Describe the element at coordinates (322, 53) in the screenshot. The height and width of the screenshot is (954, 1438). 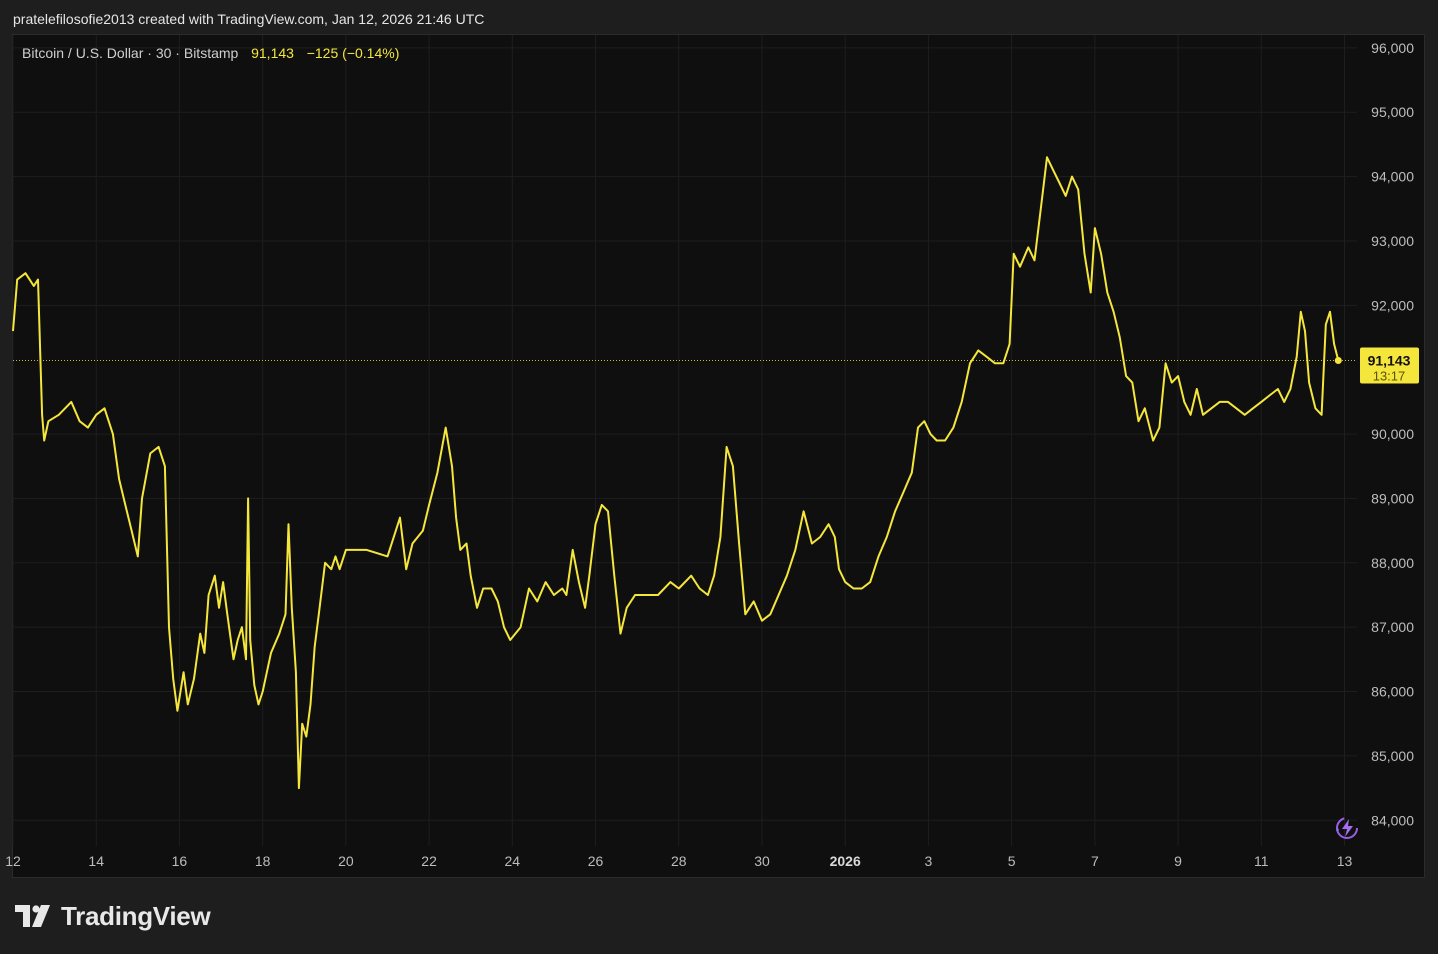
I see `symbol-change: −125` at that location.